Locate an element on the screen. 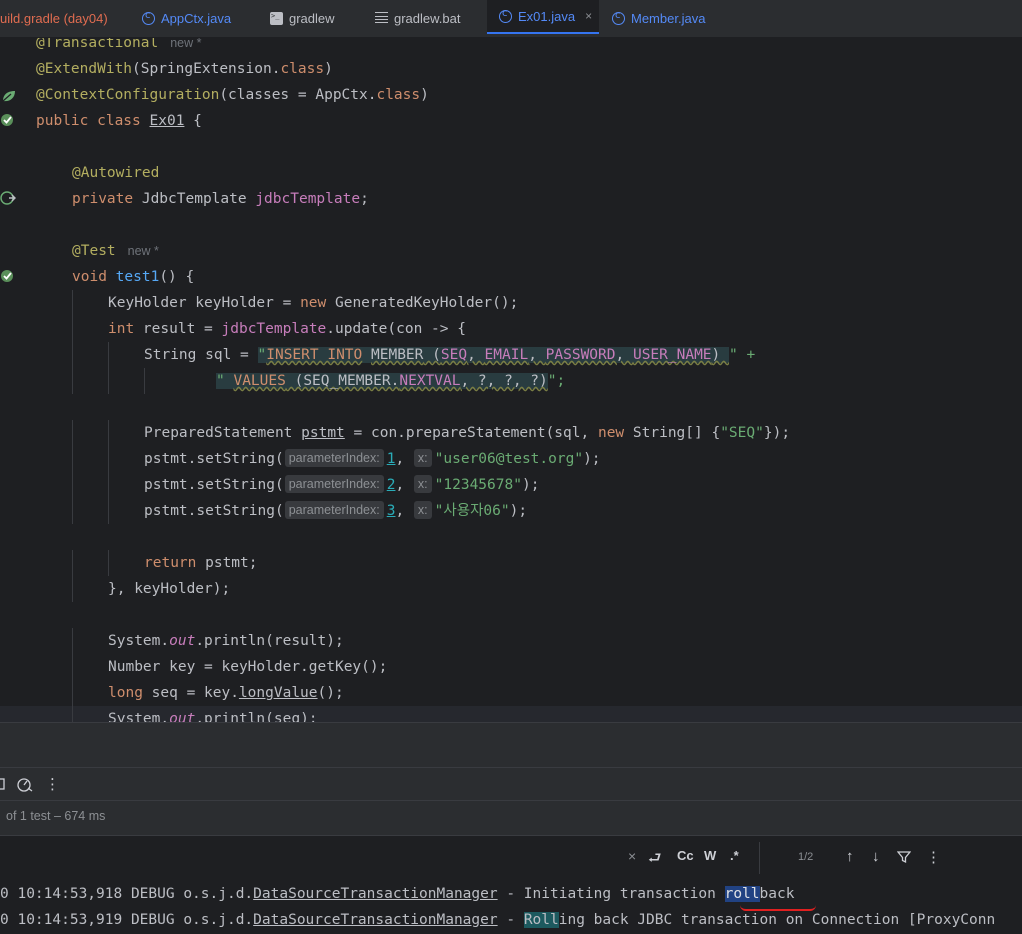 The height and width of the screenshot is (934, 1022). code-text: ) is located at coordinates (328, 69).